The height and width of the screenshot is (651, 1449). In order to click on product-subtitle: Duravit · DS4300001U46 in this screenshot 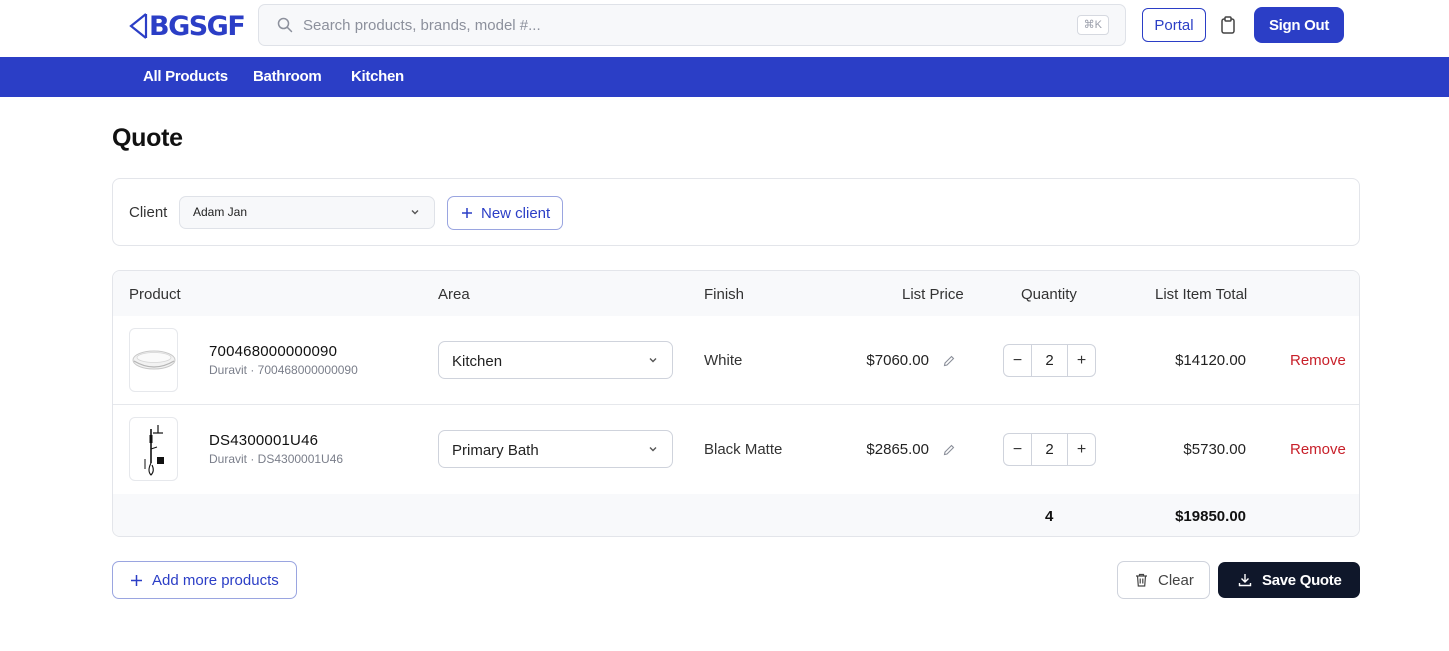, I will do `click(276, 459)`.